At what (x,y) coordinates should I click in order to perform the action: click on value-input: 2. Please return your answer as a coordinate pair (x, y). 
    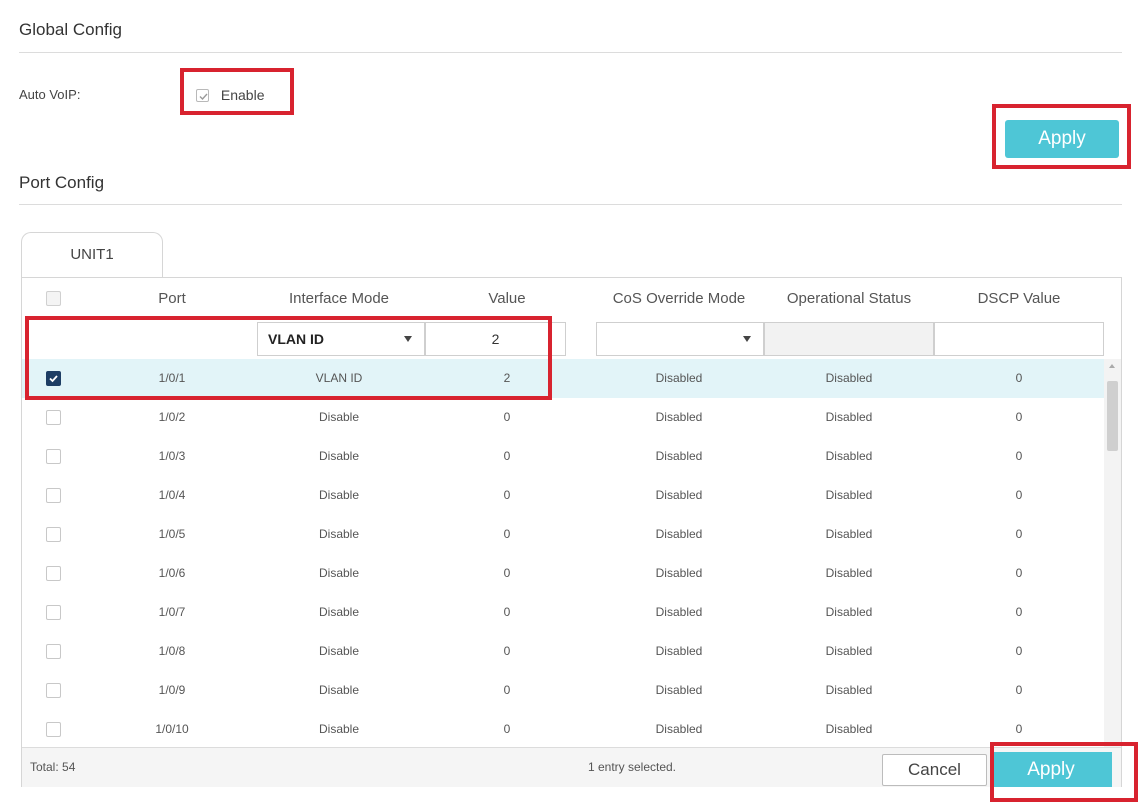
    Looking at the image, I should click on (495, 339).